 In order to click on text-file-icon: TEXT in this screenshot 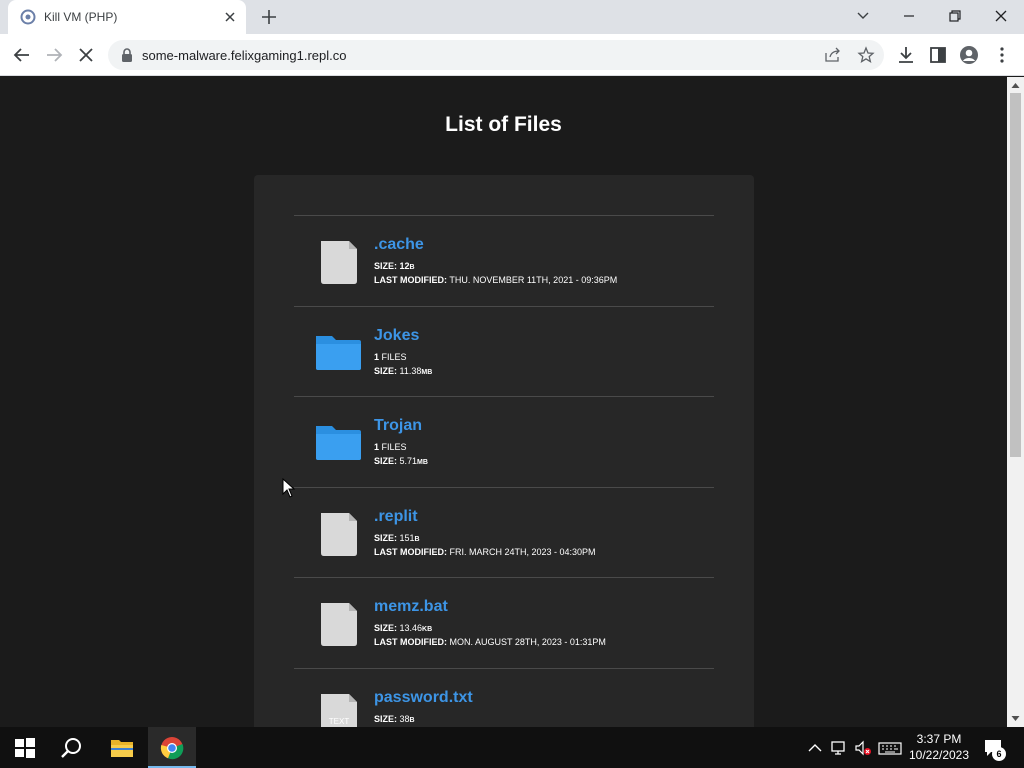, I will do `click(339, 710)`.